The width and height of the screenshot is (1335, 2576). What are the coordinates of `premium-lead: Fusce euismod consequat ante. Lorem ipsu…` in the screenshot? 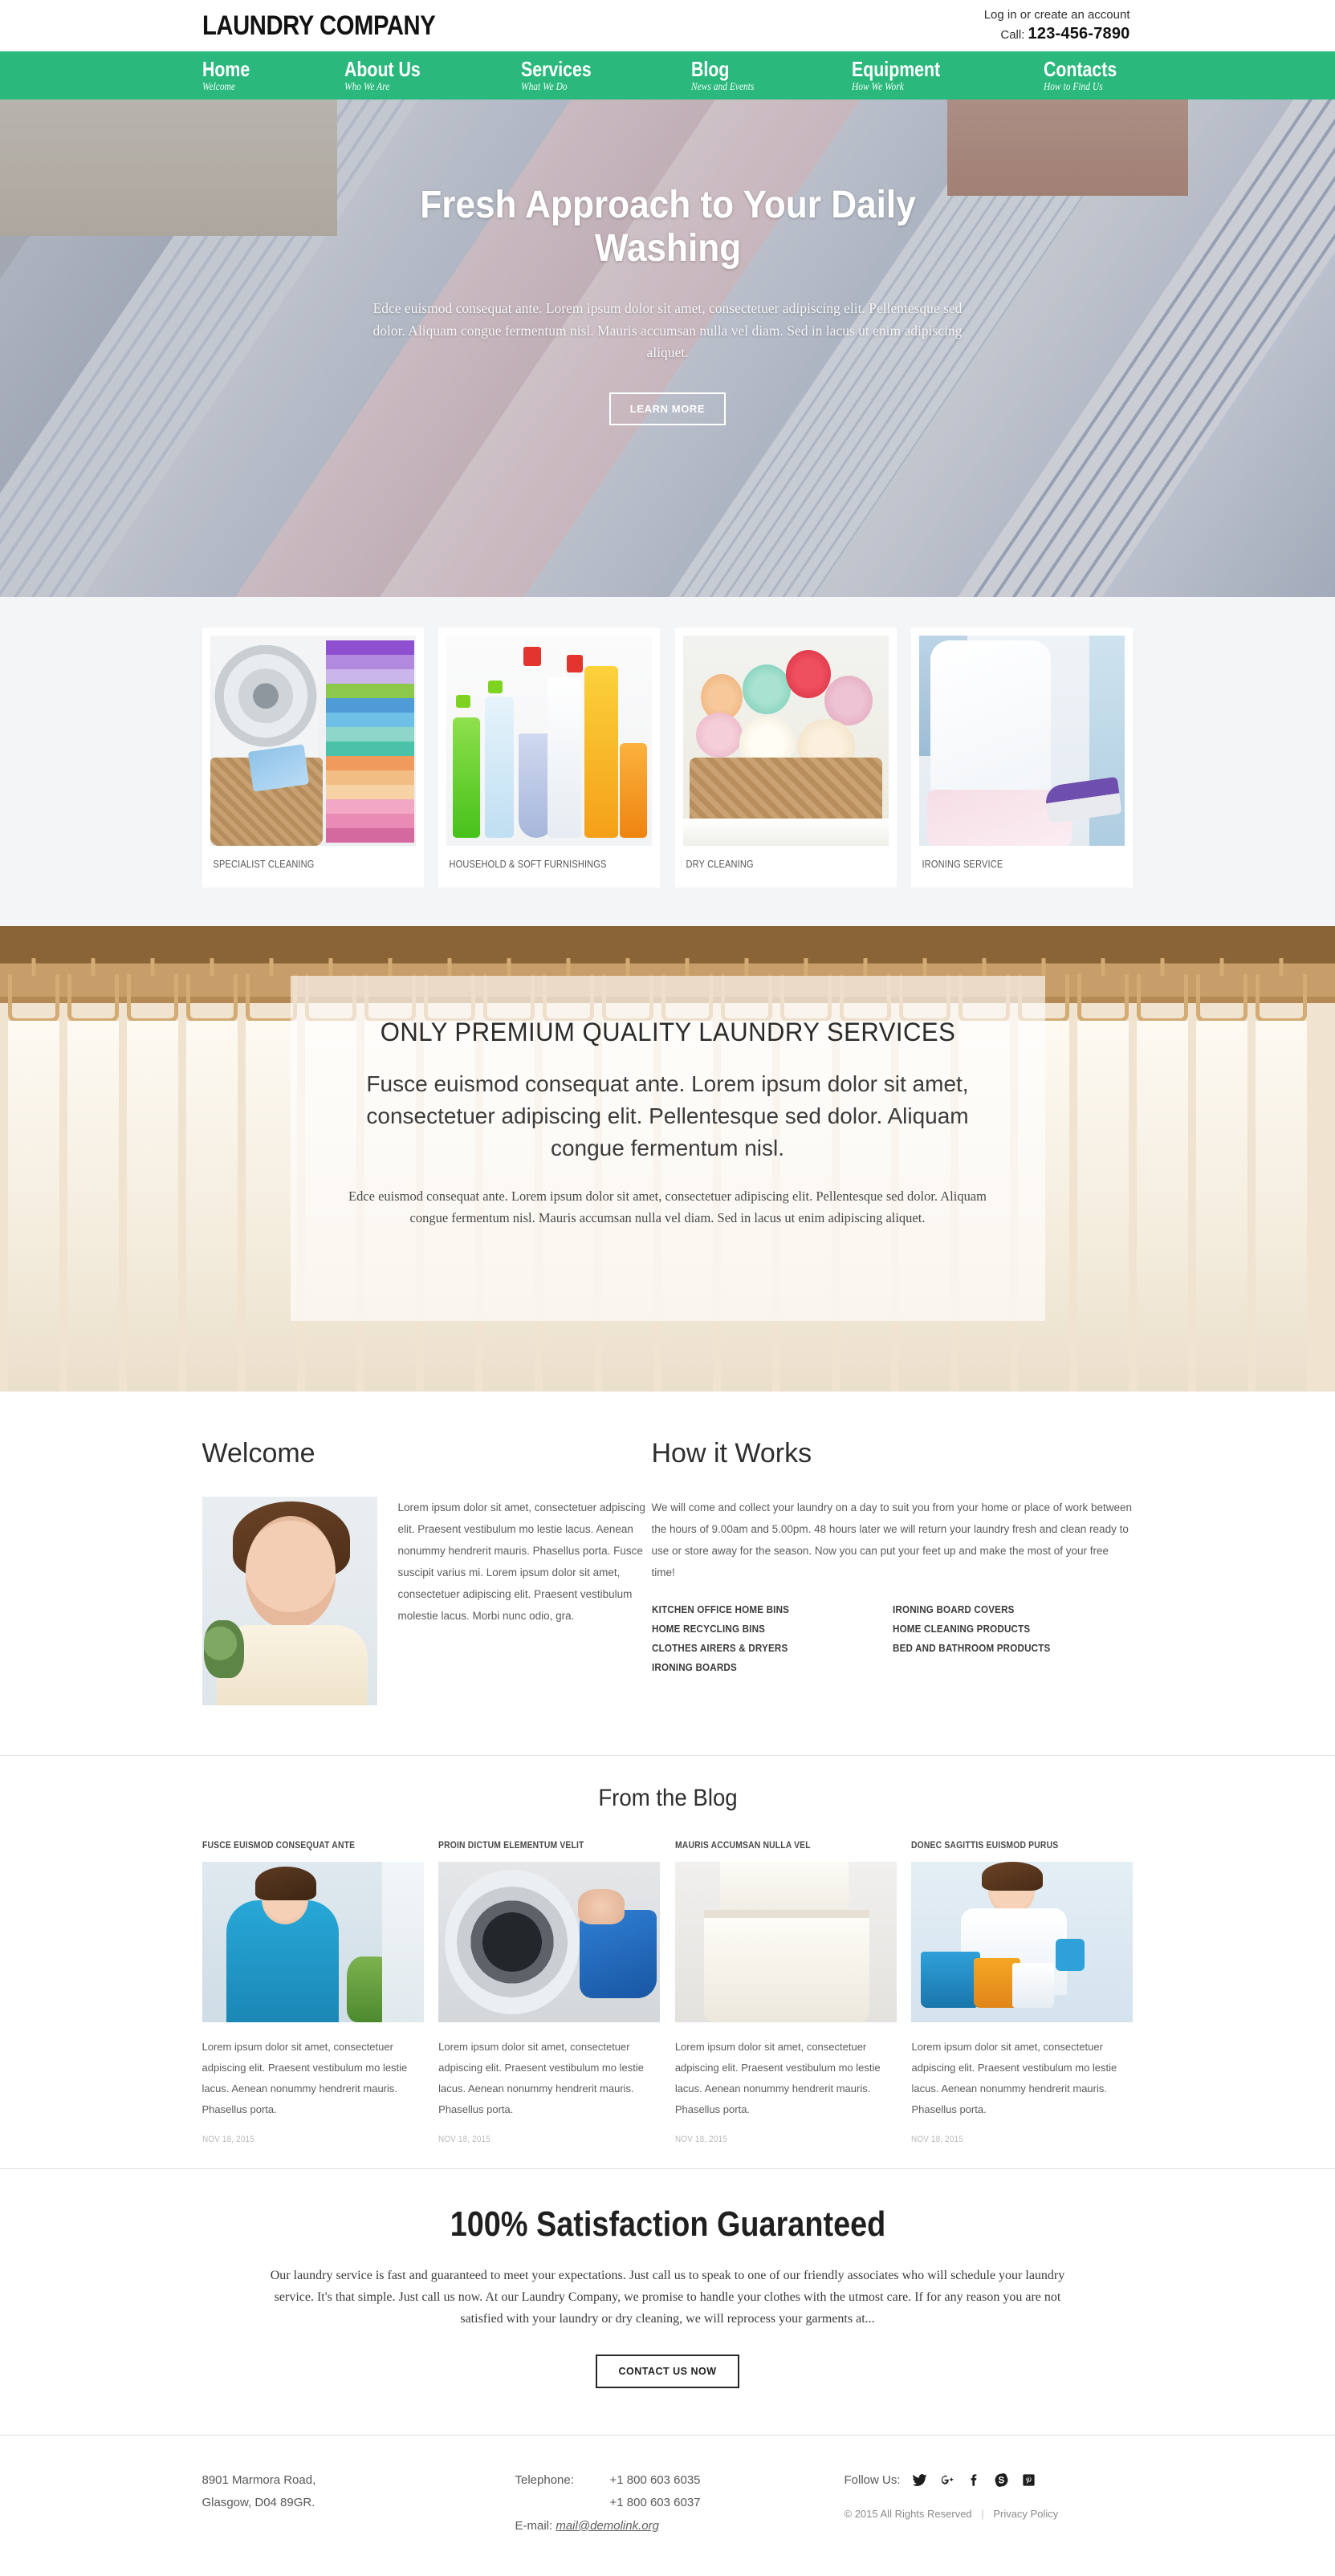 It's located at (667, 1115).